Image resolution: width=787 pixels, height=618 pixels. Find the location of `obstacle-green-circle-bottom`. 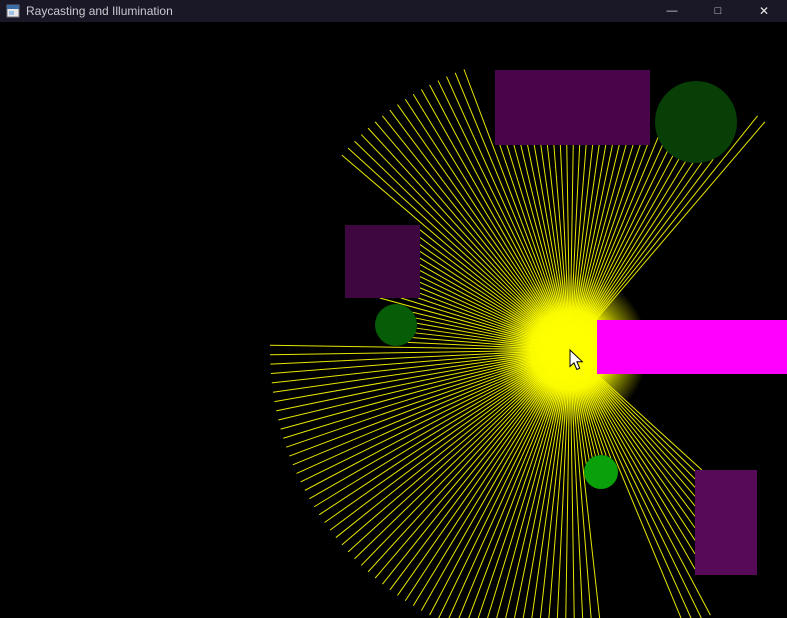

obstacle-green-circle-bottom is located at coordinates (601, 472).